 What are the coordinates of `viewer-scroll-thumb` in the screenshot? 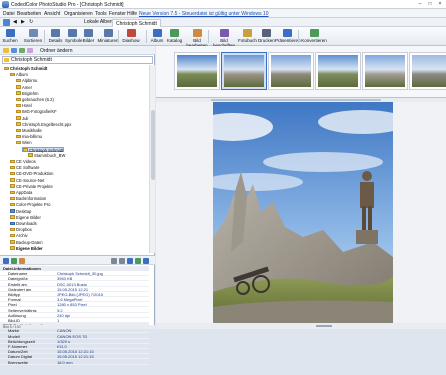 It's located at (324, 326).